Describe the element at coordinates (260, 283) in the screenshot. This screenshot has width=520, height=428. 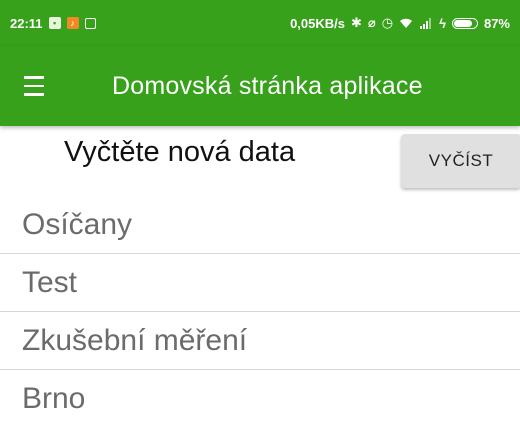
I see `list-item: Test` at that location.